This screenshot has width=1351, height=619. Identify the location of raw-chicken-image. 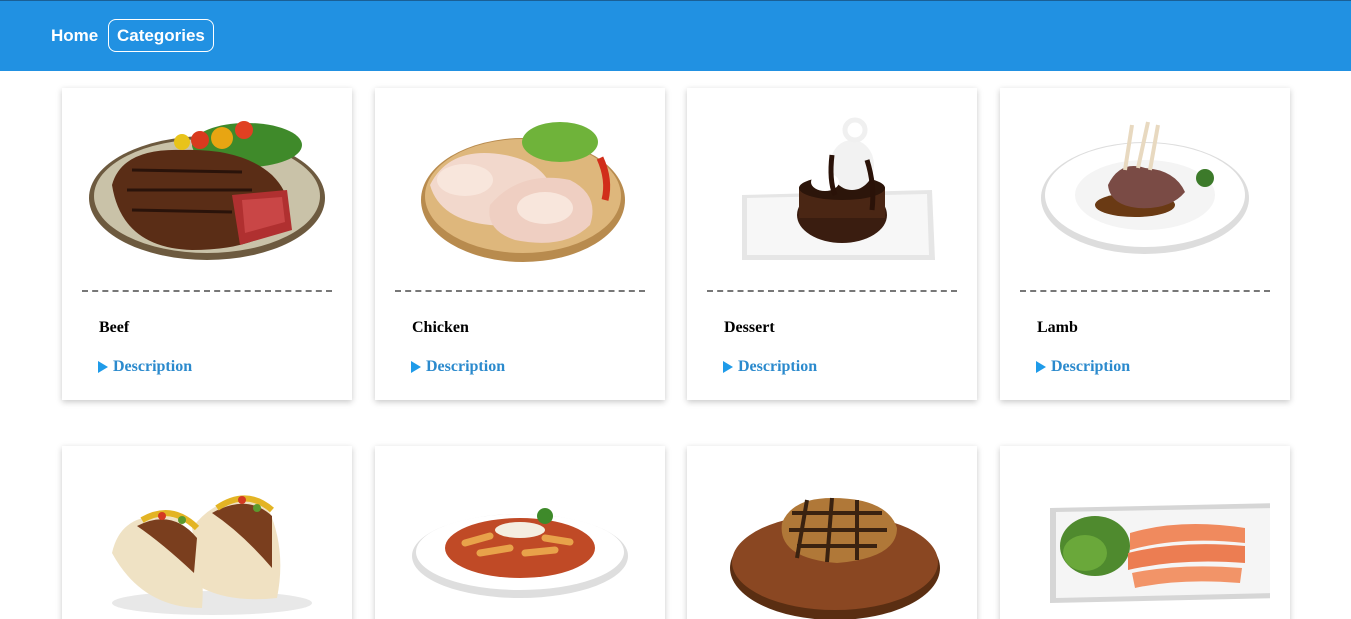
(520, 185).